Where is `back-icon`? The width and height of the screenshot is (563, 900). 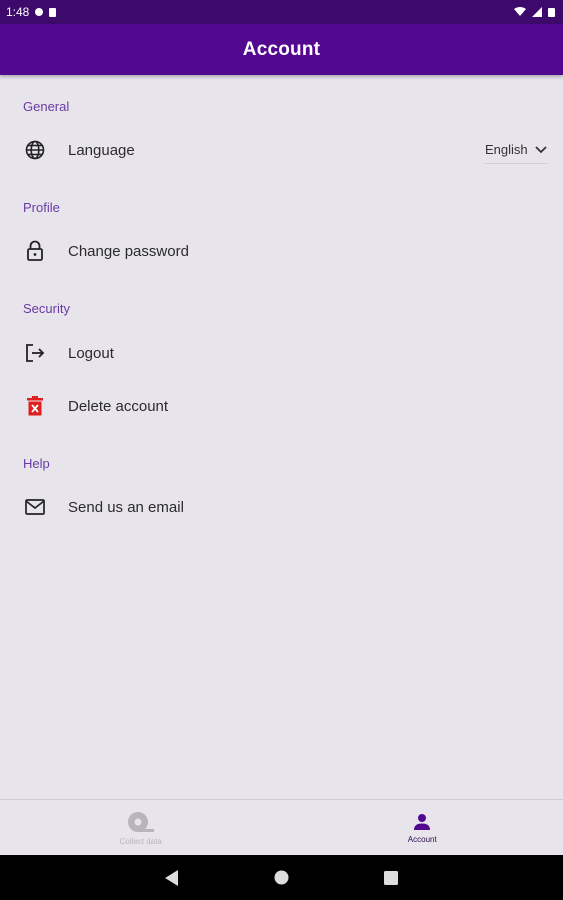
back-icon is located at coordinates (172, 877).